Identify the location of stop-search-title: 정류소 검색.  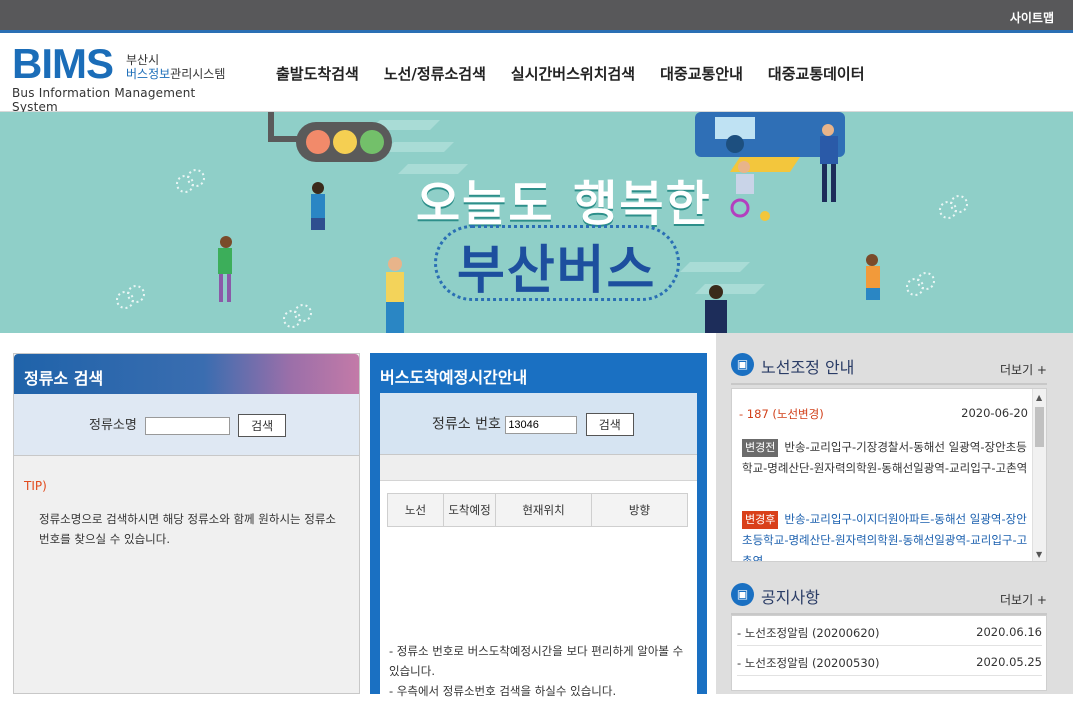
(186, 374).